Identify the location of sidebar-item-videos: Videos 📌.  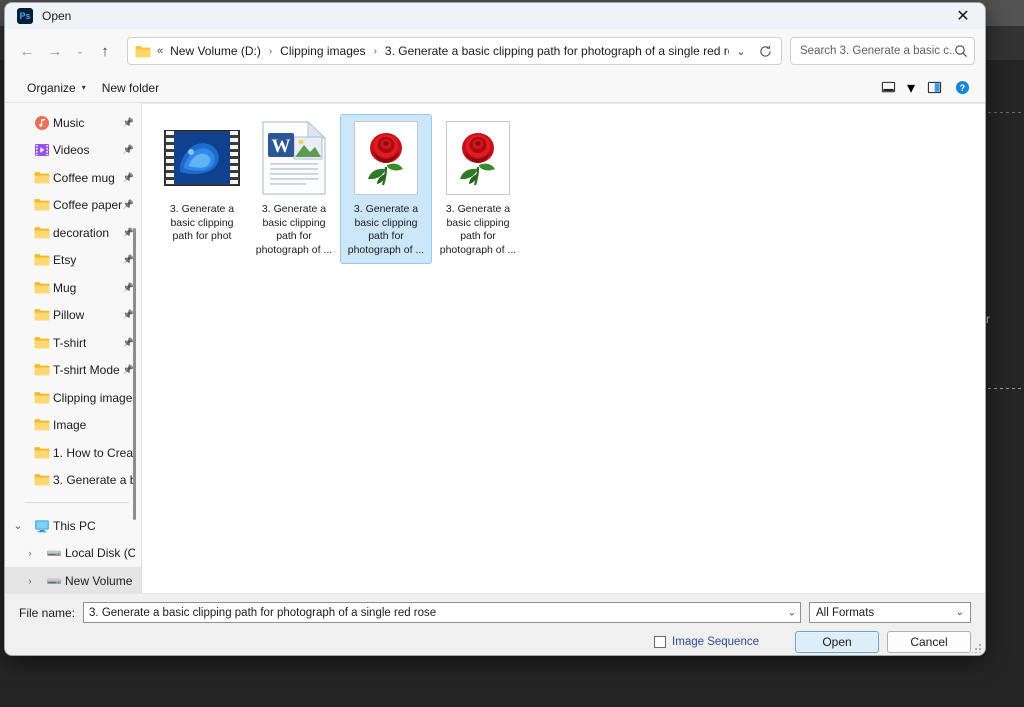
(73, 151).